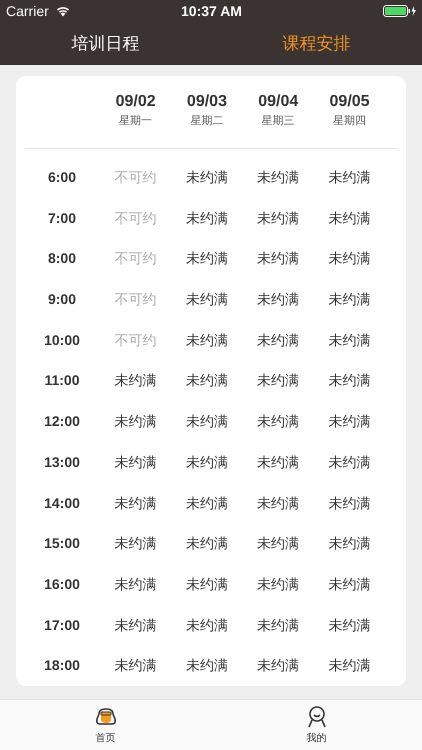  What do you see at coordinates (399, 11) in the screenshot?
I see `battery-charging-icon` at bounding box center [399, 11].